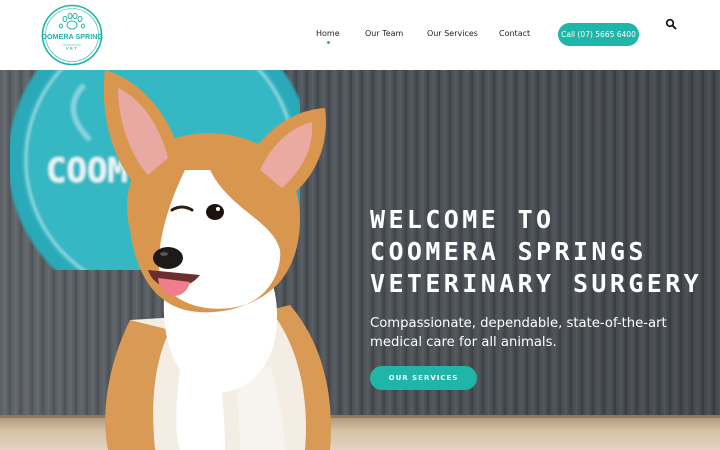 The width and height of the screenshot is (720, 450). What do you see at coordinates (536, 283) in the screenshot?
I see `hero-title-line-3: VETERINARY SURGERY` at bounding box center [536, 283].